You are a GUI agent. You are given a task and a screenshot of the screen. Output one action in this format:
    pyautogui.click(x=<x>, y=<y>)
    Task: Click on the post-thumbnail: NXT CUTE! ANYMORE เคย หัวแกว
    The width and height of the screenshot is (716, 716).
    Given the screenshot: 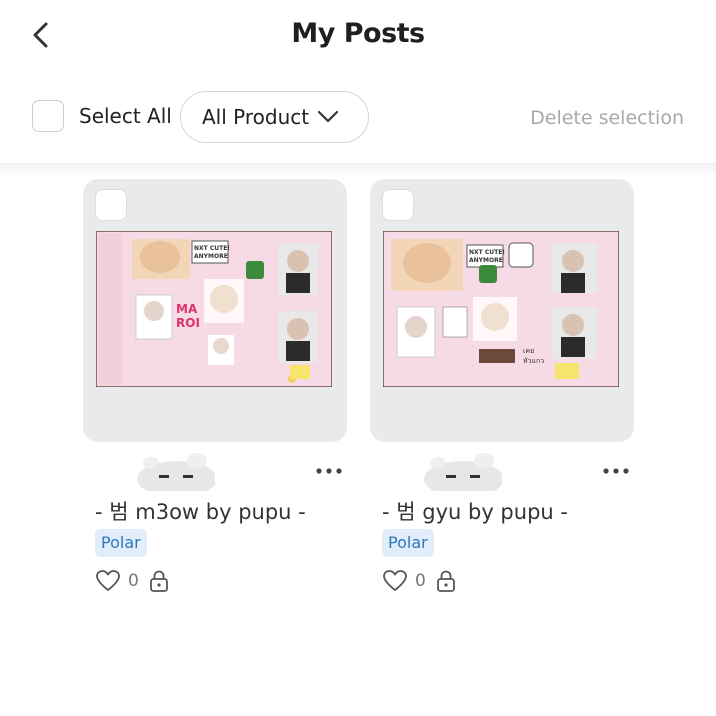 What is the action you would take?
    pyautogui.click(x=502, y=310)
    